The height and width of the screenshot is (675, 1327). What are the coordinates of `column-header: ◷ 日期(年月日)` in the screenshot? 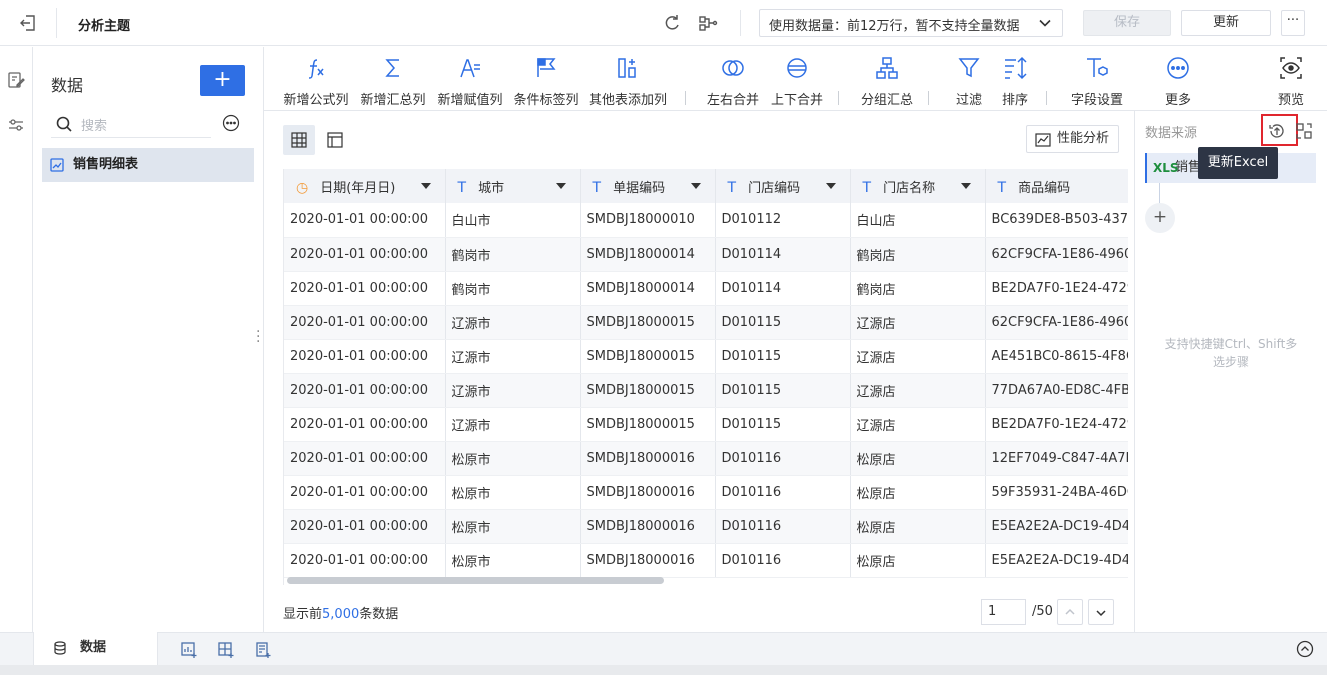 It's located at (365, 186).